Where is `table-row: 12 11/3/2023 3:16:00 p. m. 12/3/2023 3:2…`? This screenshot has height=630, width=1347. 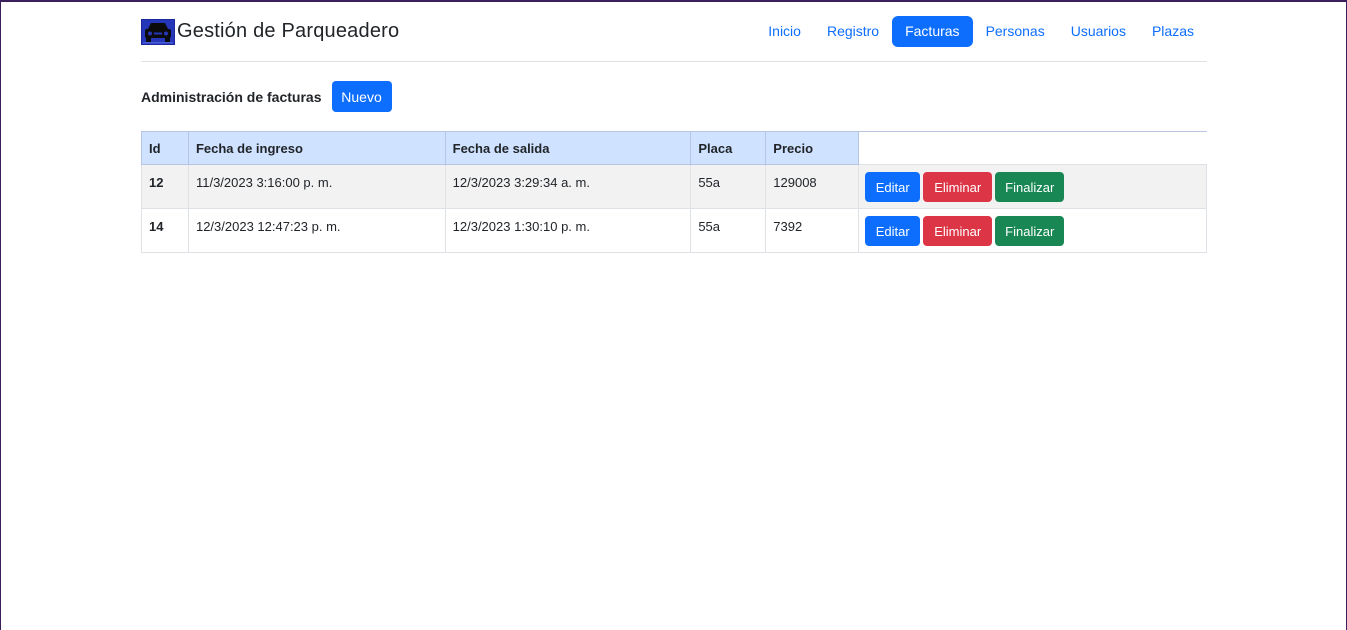 table-row: 12 11/3/2023 3:16:00 p. m. 12/3/2023 3:2… is located at coordinates (674, 186).